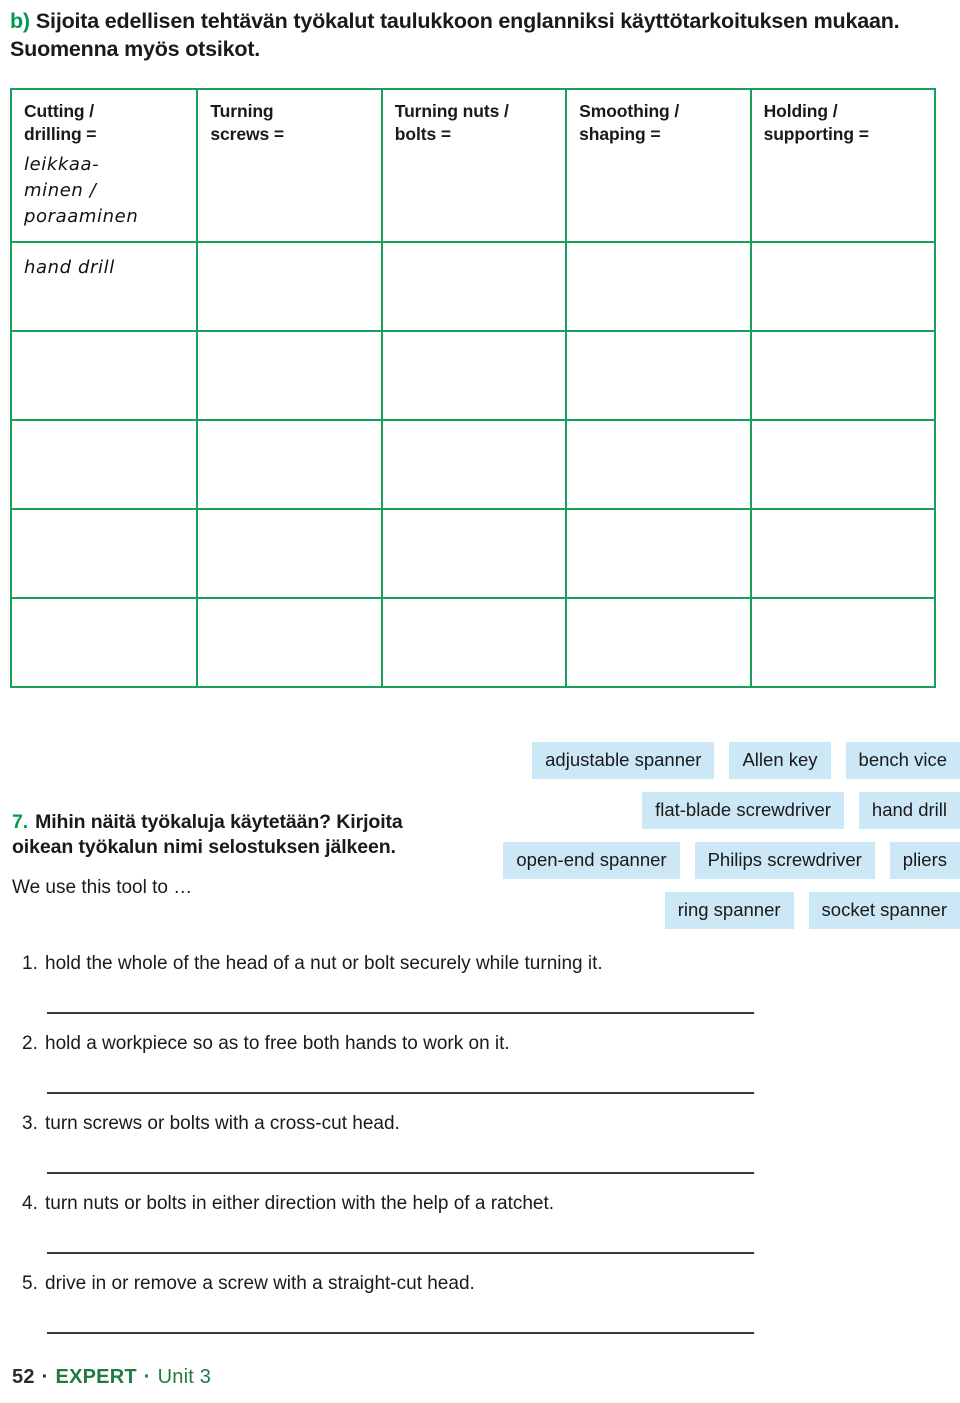  Describe the element at coordinates (30, 1123) in the screenshot. I see `answer-item-number: 3.` at that location.